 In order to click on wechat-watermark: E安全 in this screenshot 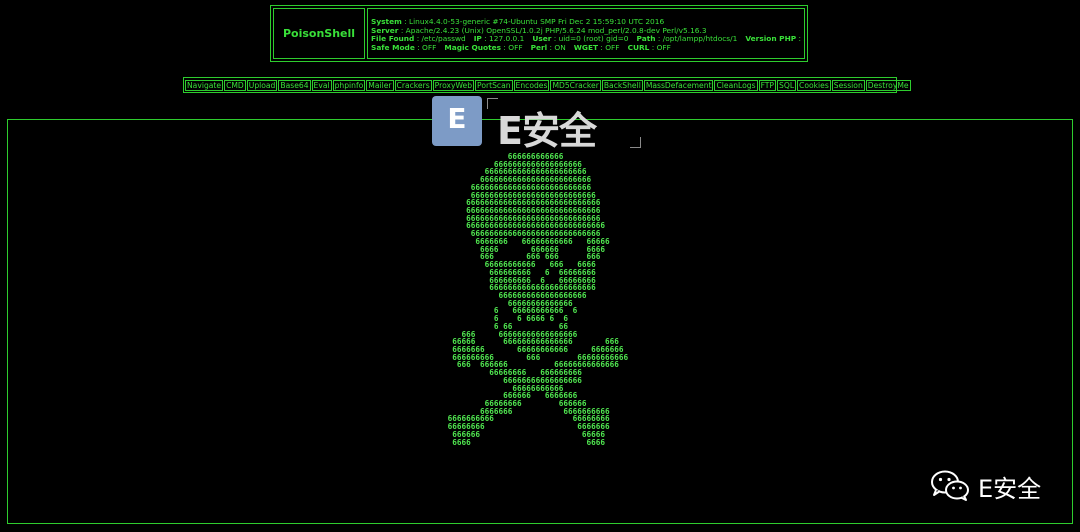, I will do `click(1000, 486)`.